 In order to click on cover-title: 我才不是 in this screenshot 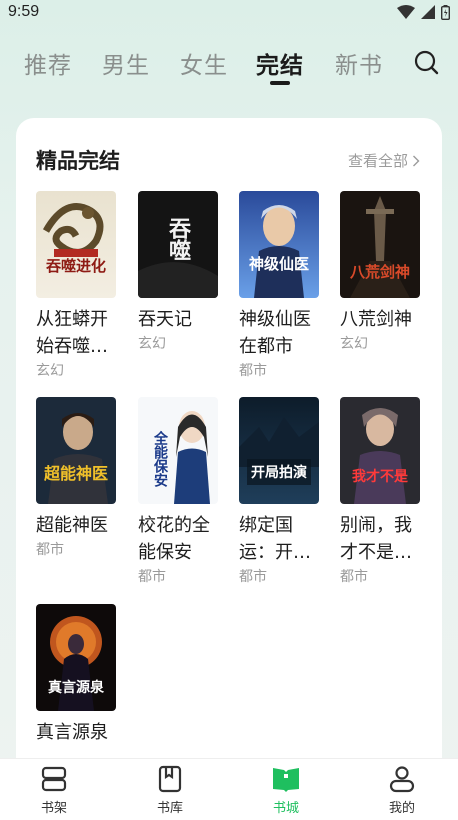, I will do `click(380, 476)`.